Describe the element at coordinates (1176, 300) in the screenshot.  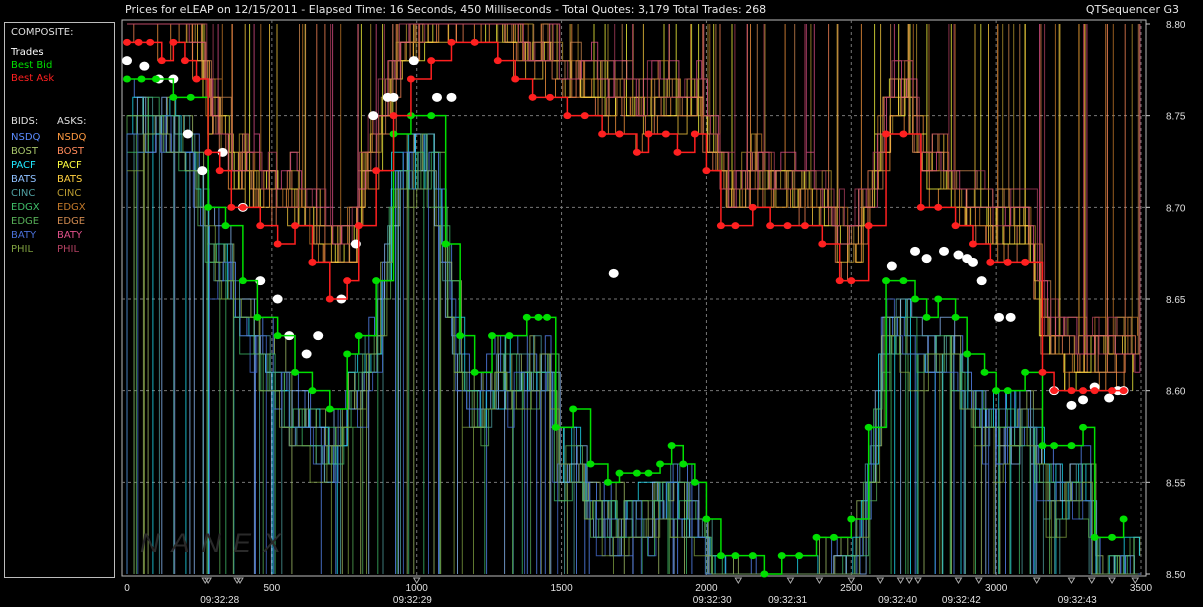
I see `y-tick-label: 8.65` at that location.